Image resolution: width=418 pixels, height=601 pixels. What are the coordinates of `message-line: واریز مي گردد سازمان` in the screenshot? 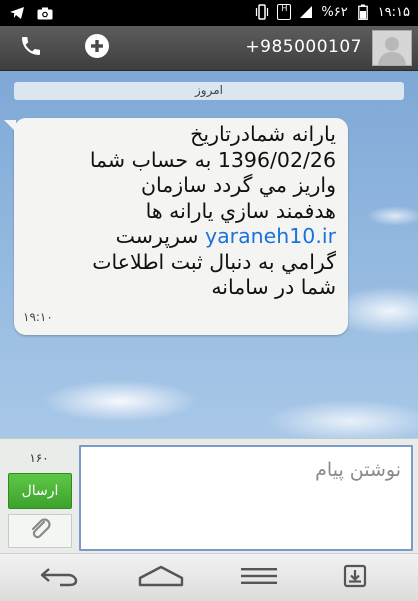 It's located at (238, 185).